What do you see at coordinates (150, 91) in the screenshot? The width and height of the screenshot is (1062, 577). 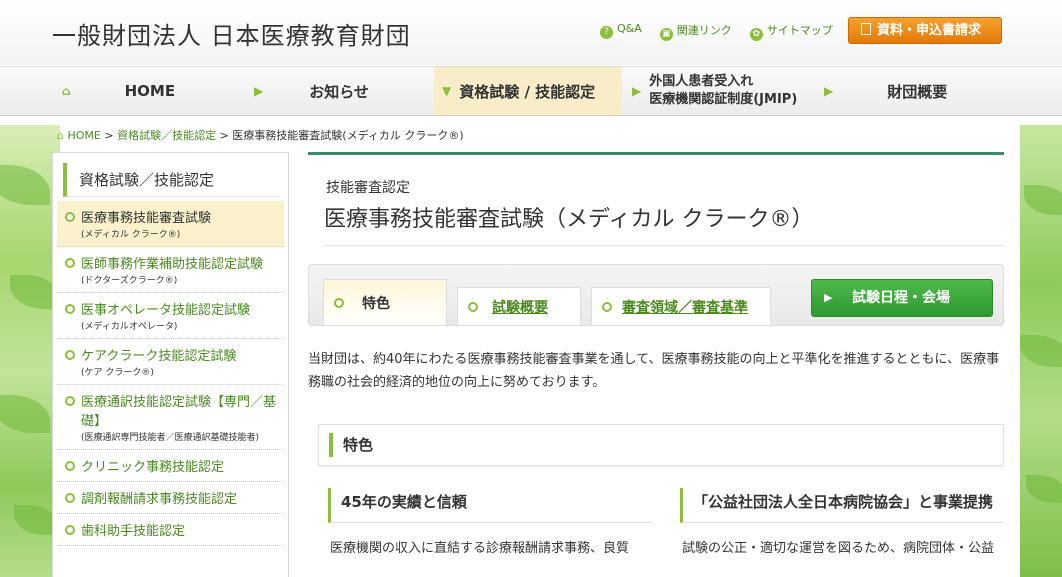 I see `nav-home-label: HOME` at bounding box center [150, 91].